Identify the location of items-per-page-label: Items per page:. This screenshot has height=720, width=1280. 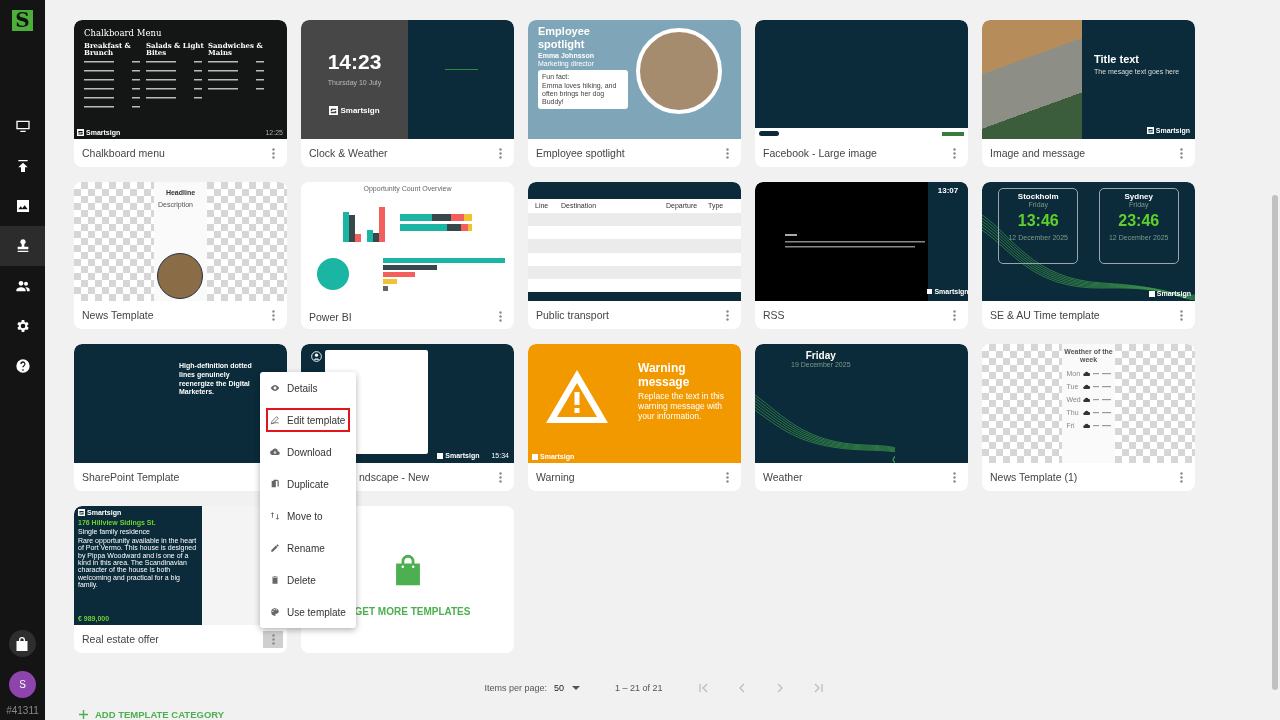
(515, 688).